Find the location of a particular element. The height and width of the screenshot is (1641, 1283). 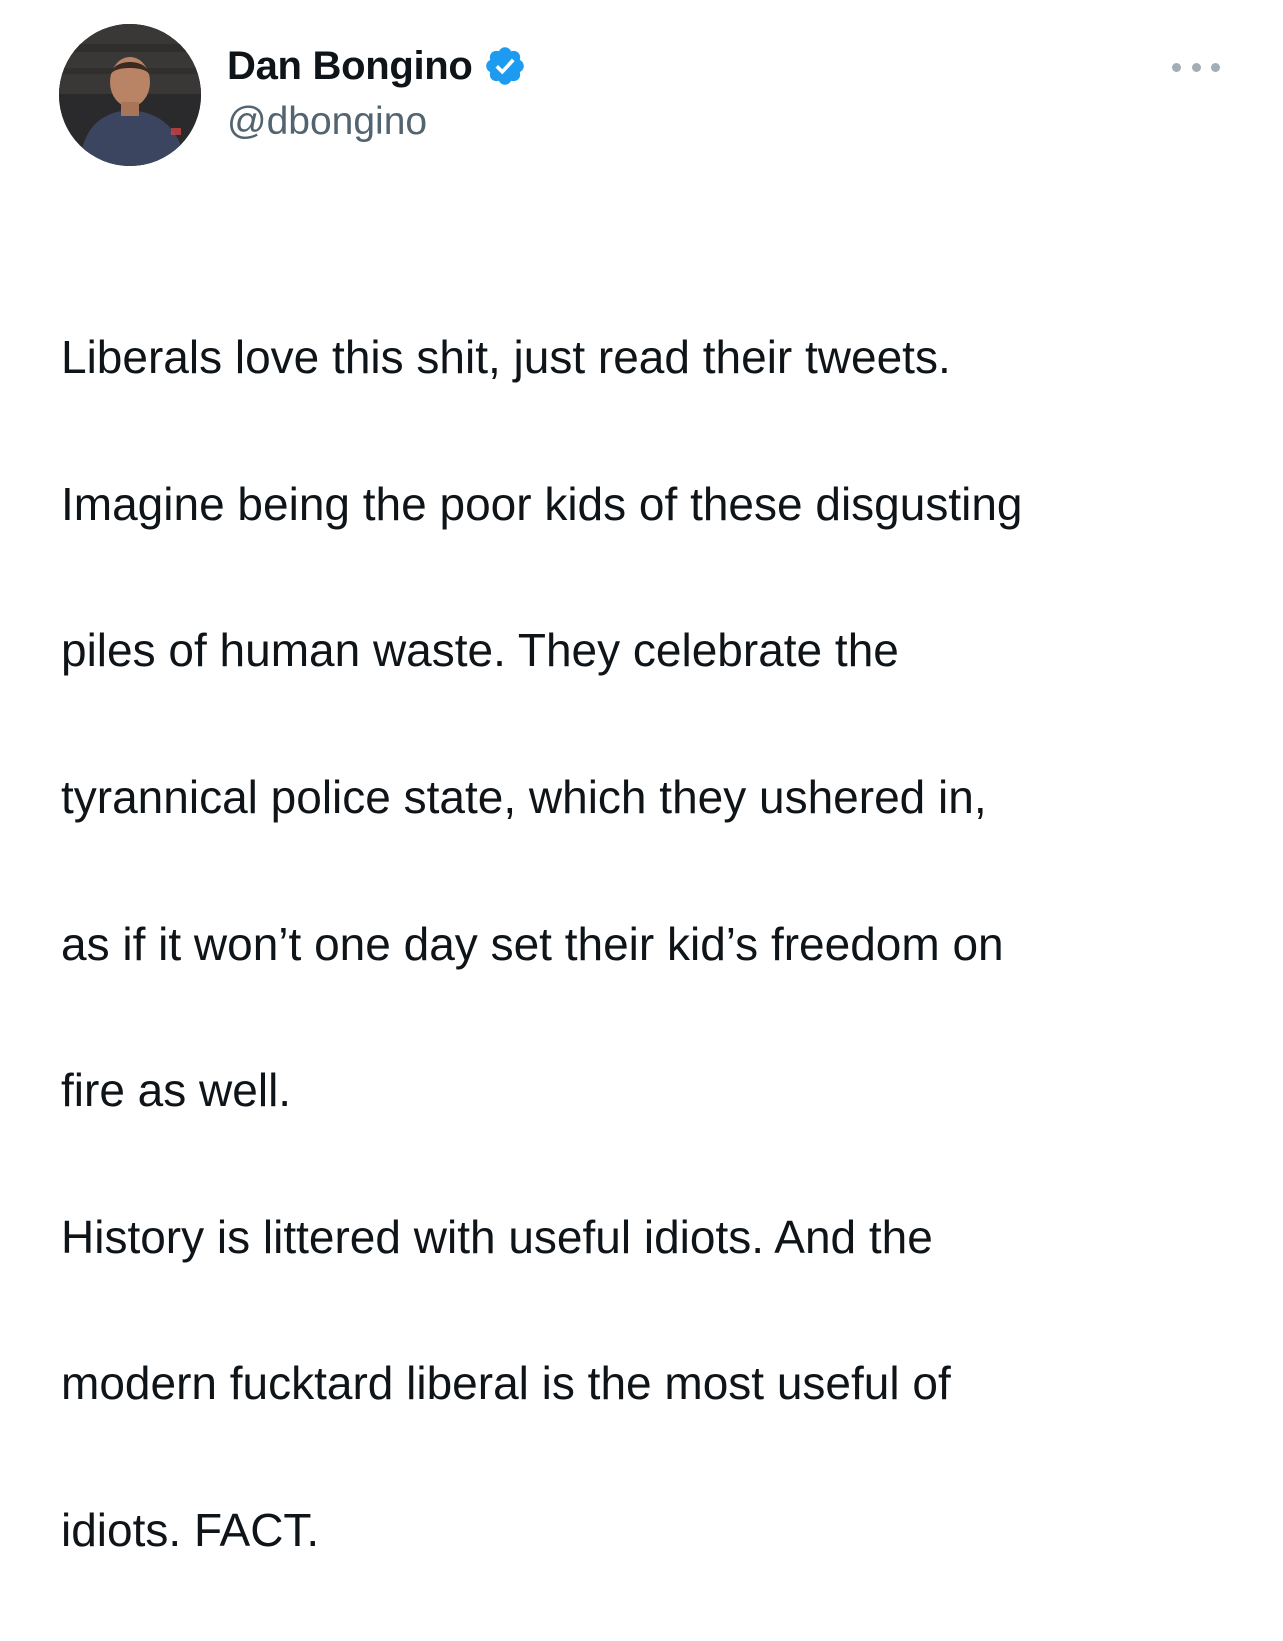

author-handle: @dbongino is located at coordinates (377, 122).